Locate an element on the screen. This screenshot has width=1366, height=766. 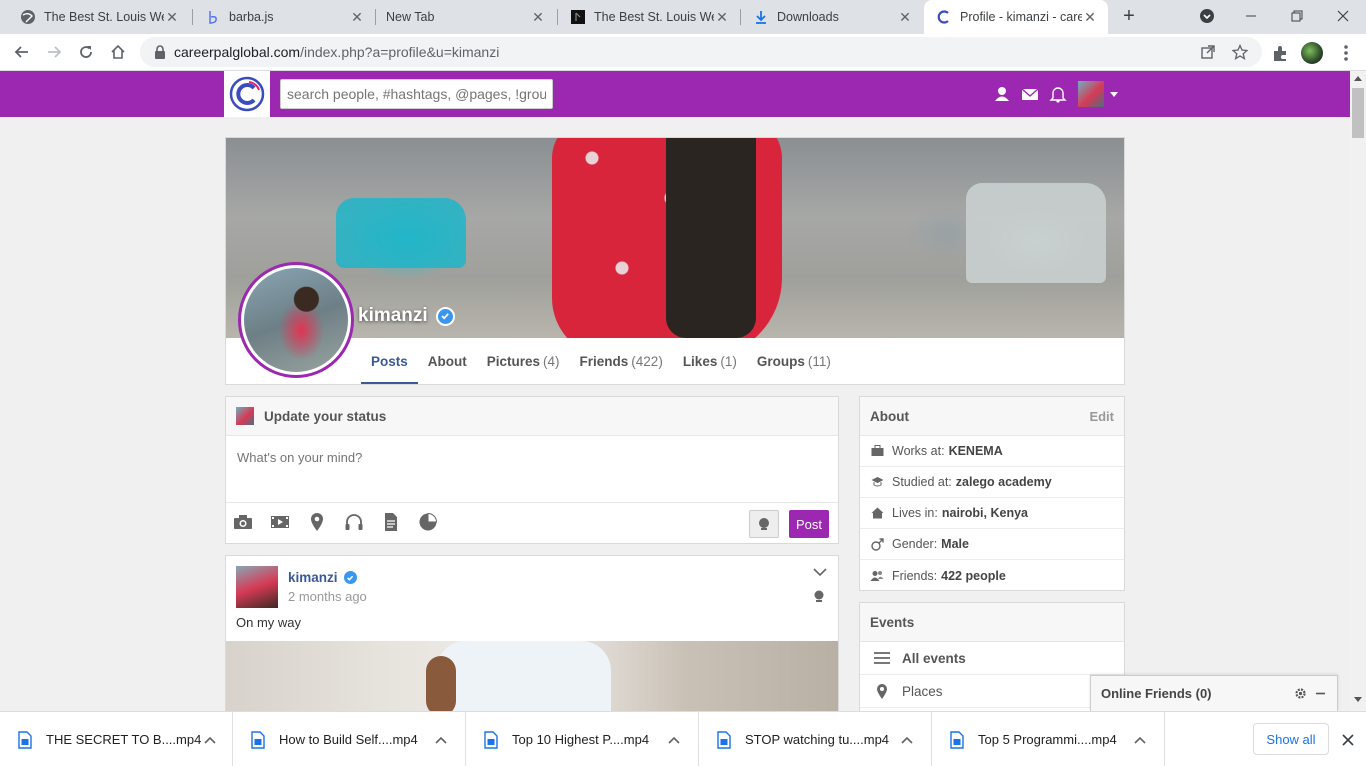
profile-avatar is located at coordinates (296, 320).